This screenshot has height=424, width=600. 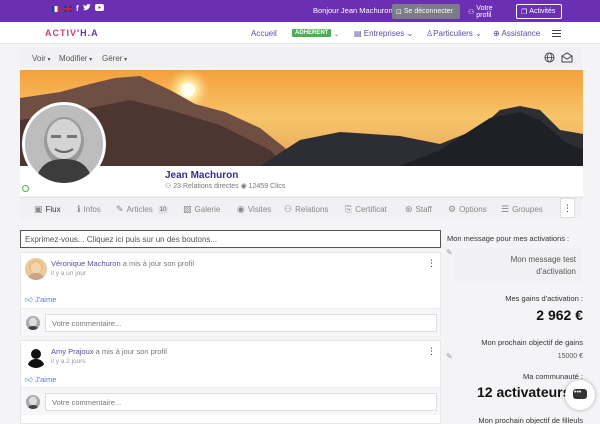 I want to click on gains-label: Mes gains d'activation :, so click(x=544, y=298).